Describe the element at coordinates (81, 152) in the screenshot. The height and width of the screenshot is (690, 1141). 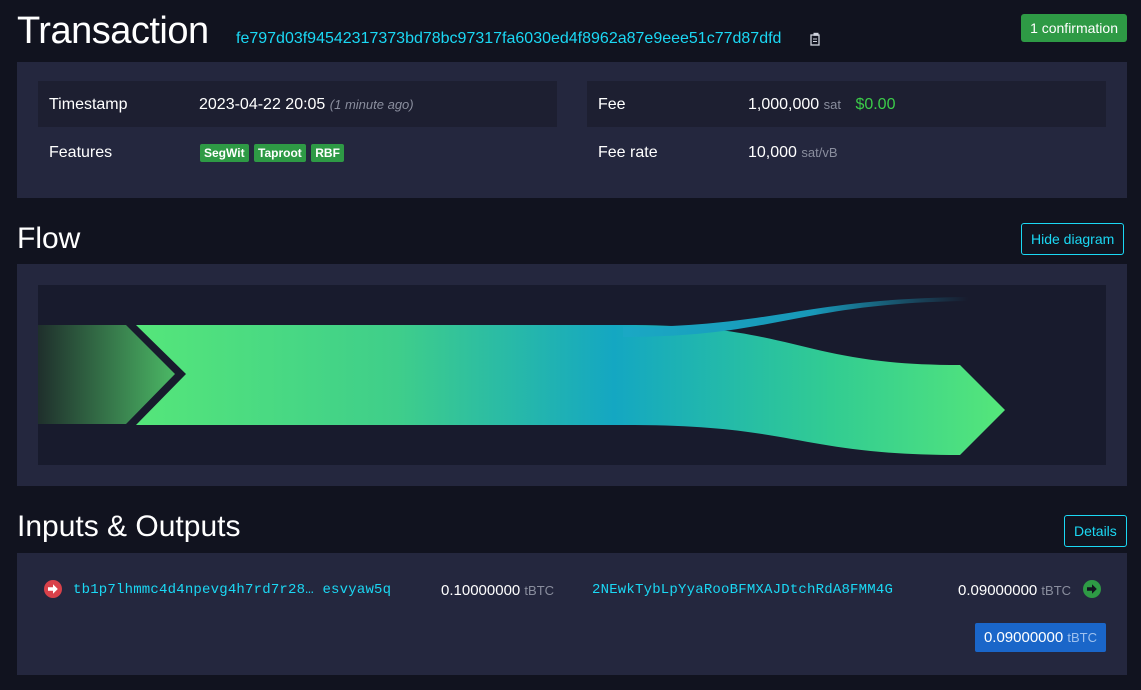
I see `features-label: Features` at that location.